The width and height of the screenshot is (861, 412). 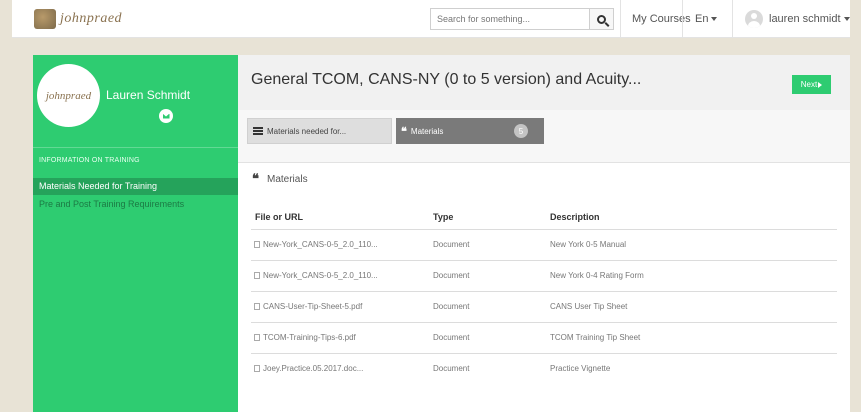 I want to click on brand-logo: johnpraed, so click(x=87, y=19).